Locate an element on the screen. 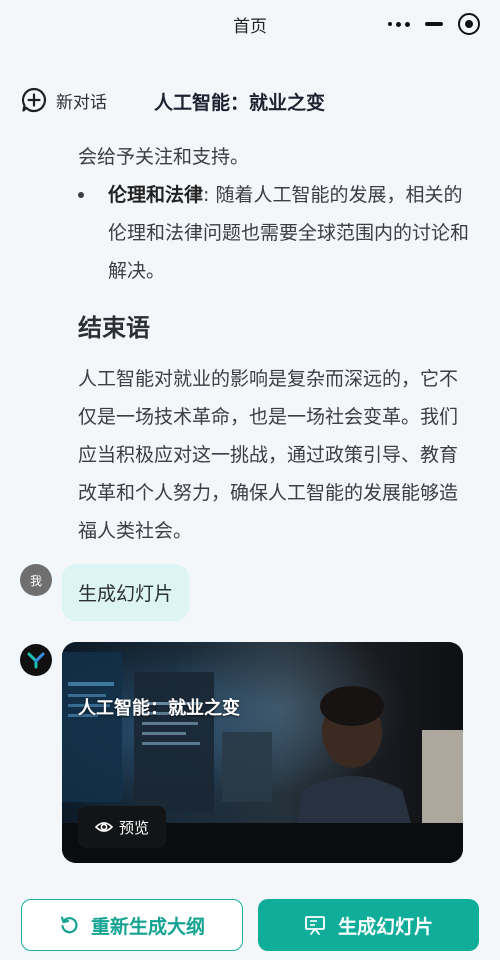  bot-logo-icon is located at coordinates (36, 660).